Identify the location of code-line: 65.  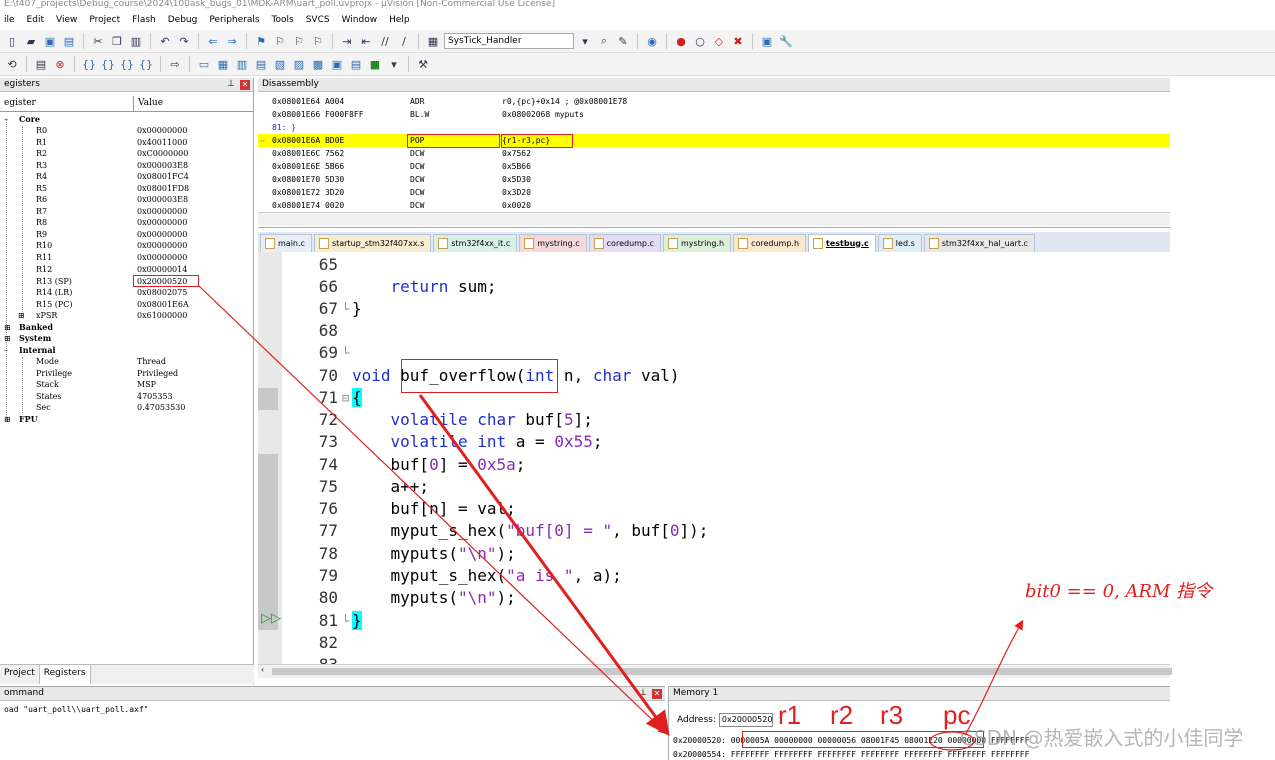
(726, 265).